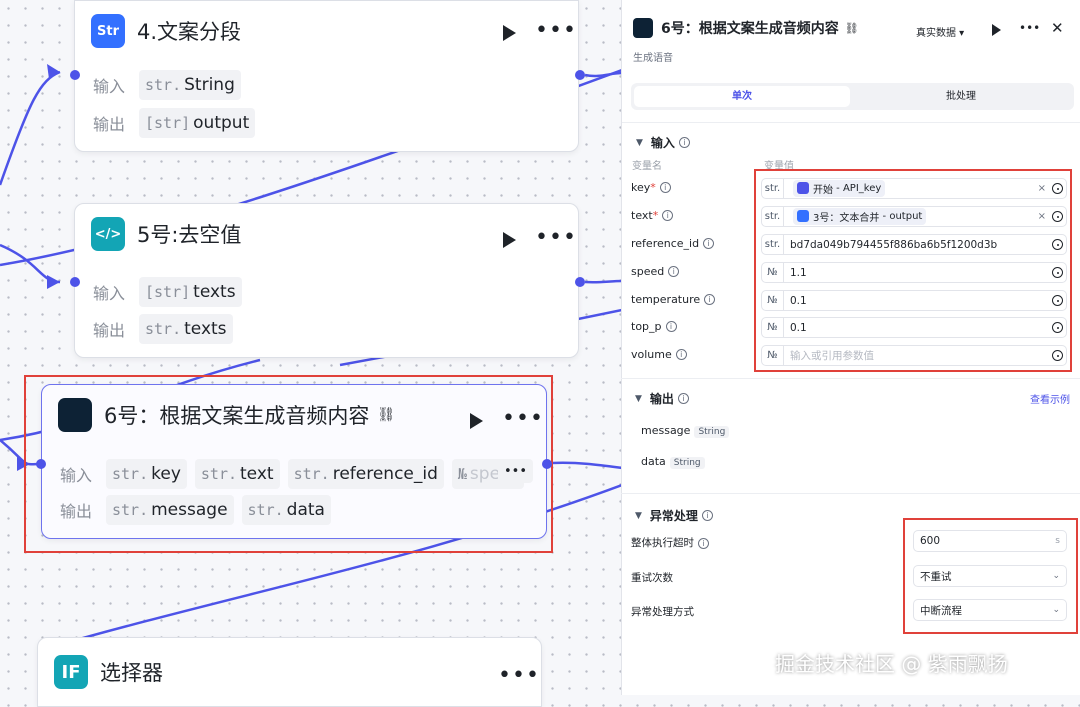  What do you see at coordinates (651, 187) in the screenshot?
I see `param-name-key: key * i` at bounding box center [651, 187].